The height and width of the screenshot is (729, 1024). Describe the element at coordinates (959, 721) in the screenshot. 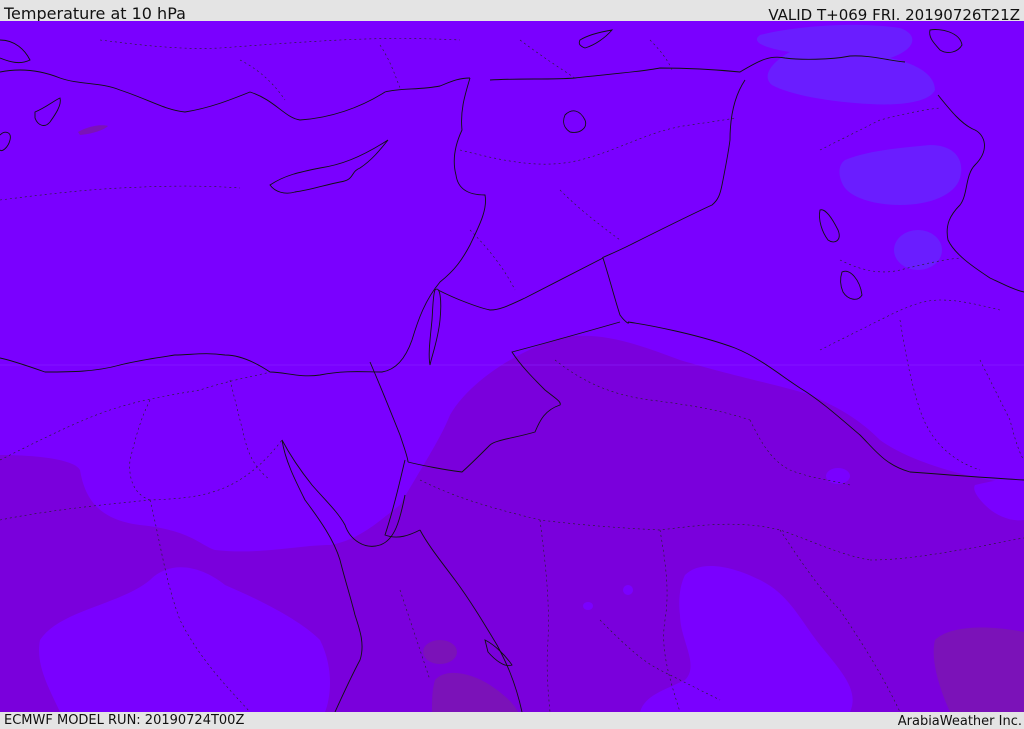

I see `credit-label: ArabiaWeather Inc.` at that location.